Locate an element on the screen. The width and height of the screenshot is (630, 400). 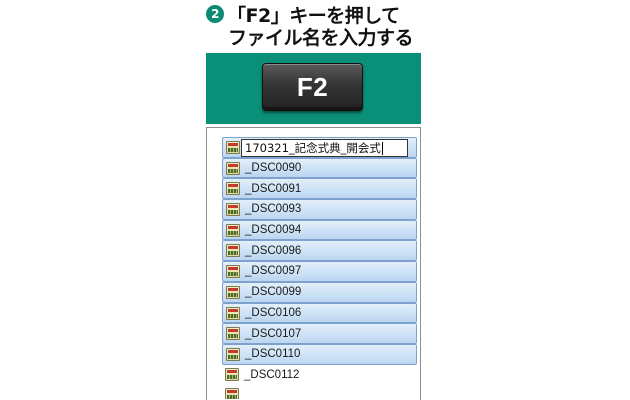
file-row: _DSC0110 is located at coordinates (319, 354).